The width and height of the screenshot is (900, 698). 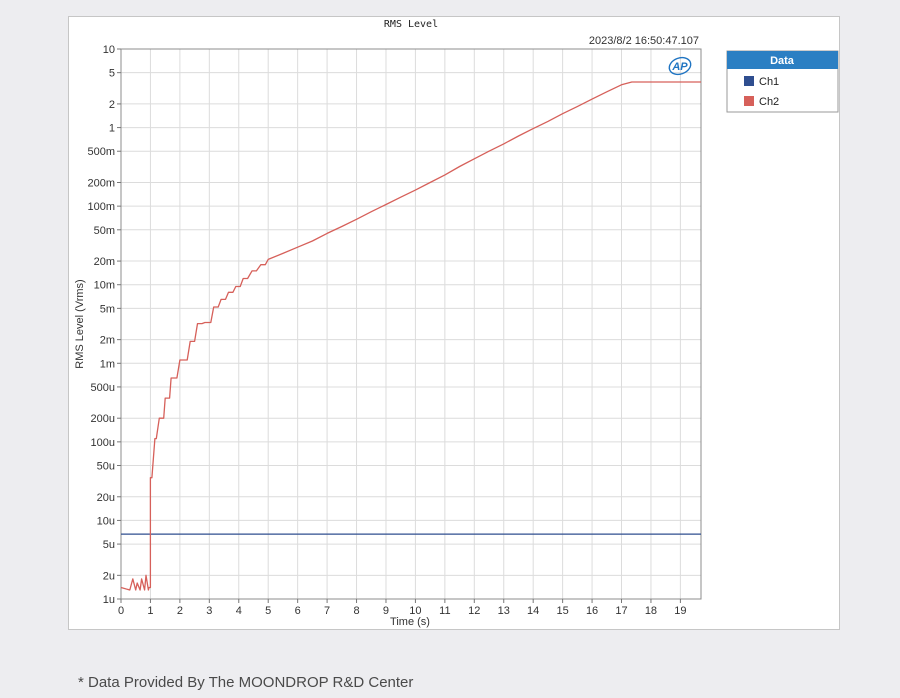 I want to click on y-tick-label: 5u, so click(x=109, y=545).